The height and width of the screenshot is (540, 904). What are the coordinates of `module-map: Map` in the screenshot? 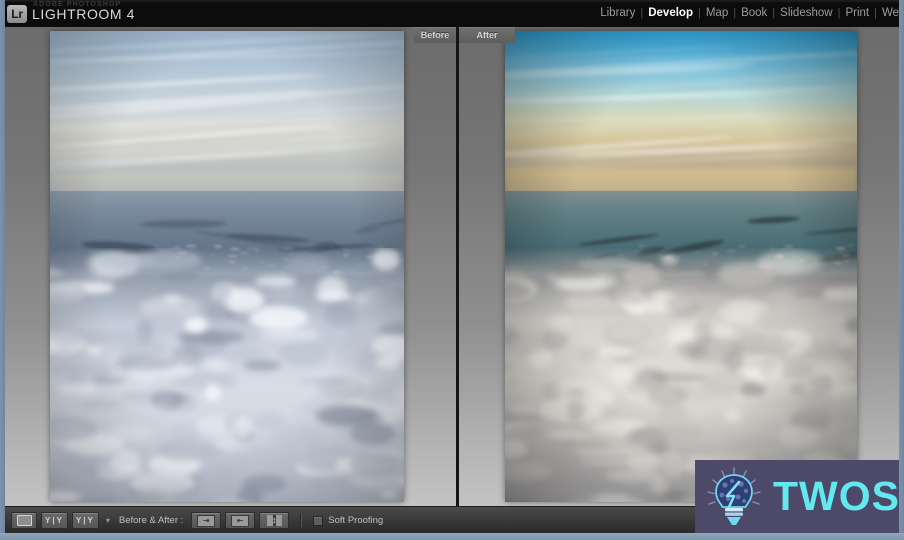 It's located at (717, 13).